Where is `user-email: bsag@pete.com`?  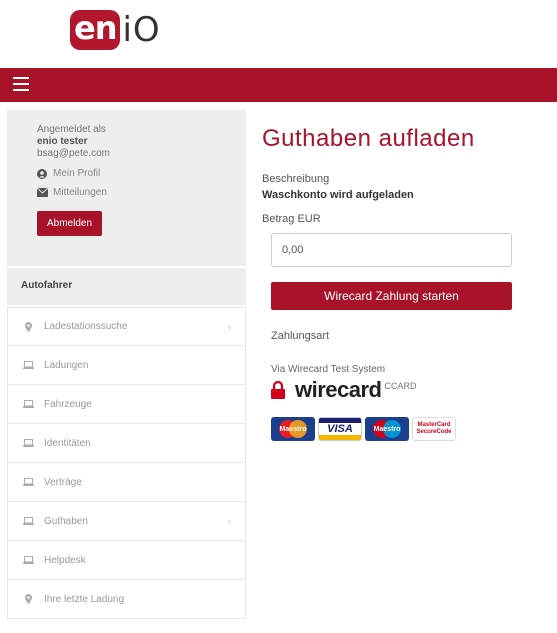 user-email: bsag@pete.com is located at coordinates (73, 153).